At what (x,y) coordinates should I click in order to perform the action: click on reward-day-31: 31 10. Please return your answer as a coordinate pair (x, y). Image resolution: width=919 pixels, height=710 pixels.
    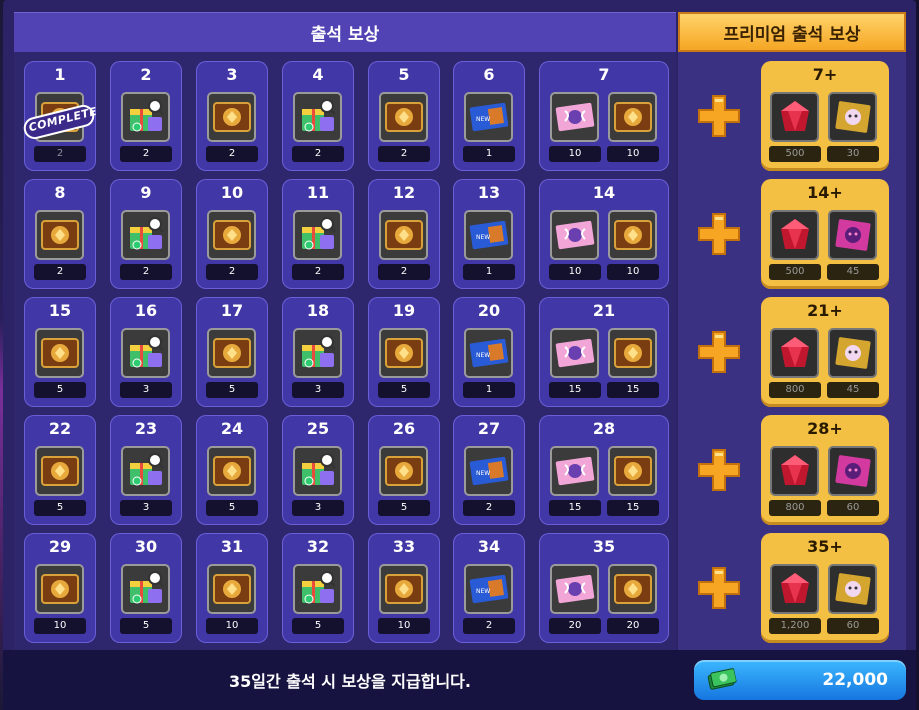
    Looking at the image, I should click on (232, 588).